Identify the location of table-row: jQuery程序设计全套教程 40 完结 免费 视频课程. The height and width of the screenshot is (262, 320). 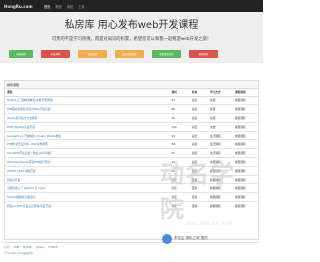
(131, 118).